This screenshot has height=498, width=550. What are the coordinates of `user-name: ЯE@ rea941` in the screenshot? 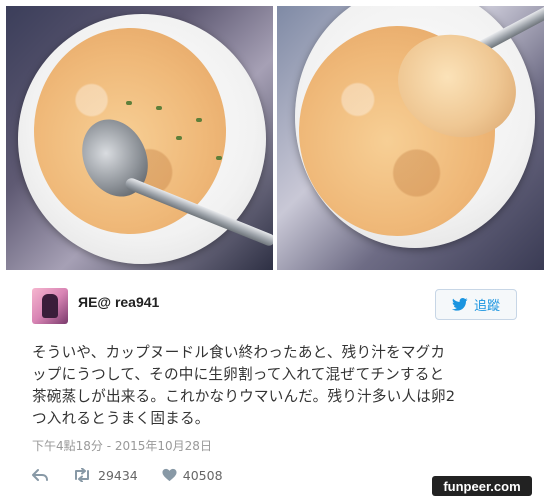 It's located at (118, 302).